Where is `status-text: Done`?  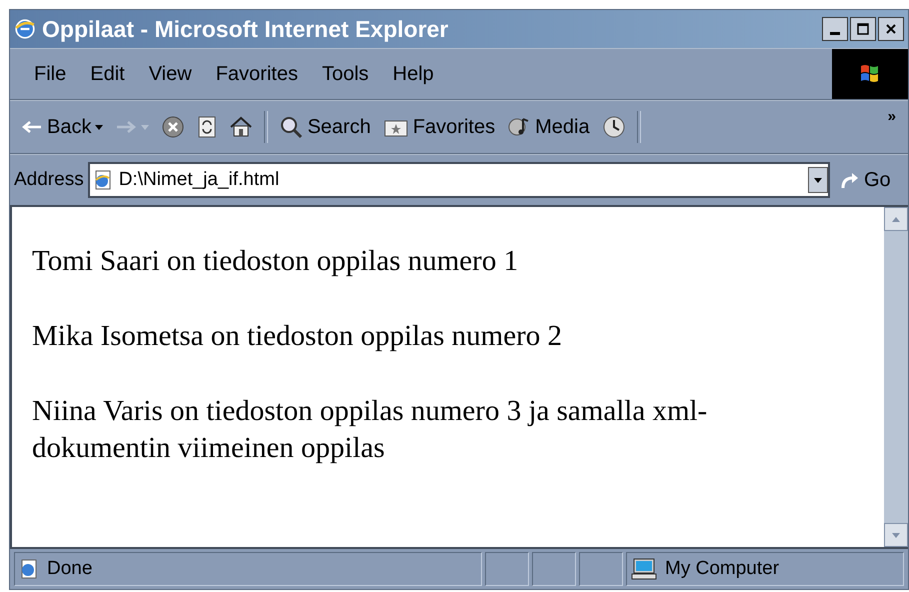 status-text: Done is located at coordinates (69, 569).